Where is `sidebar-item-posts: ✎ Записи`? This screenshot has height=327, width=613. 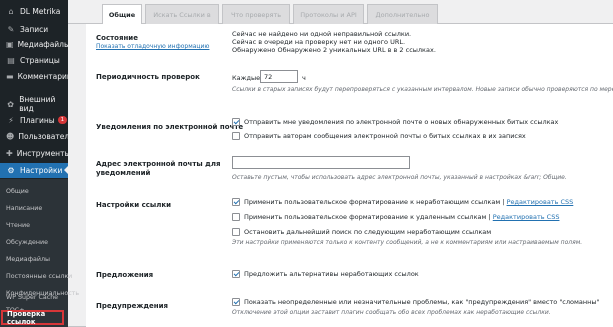 sidebar-item-posts: ✎ Записи is located at coordinates (34, 29).